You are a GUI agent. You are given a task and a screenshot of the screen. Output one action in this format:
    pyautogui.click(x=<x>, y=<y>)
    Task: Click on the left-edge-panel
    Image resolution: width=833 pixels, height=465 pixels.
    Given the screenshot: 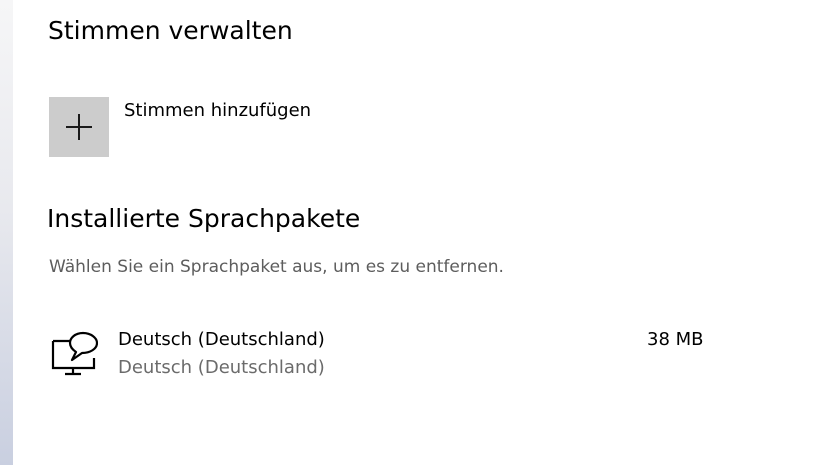 What is the action you would take?
    pyautogui.click(x=6, y=232)
    